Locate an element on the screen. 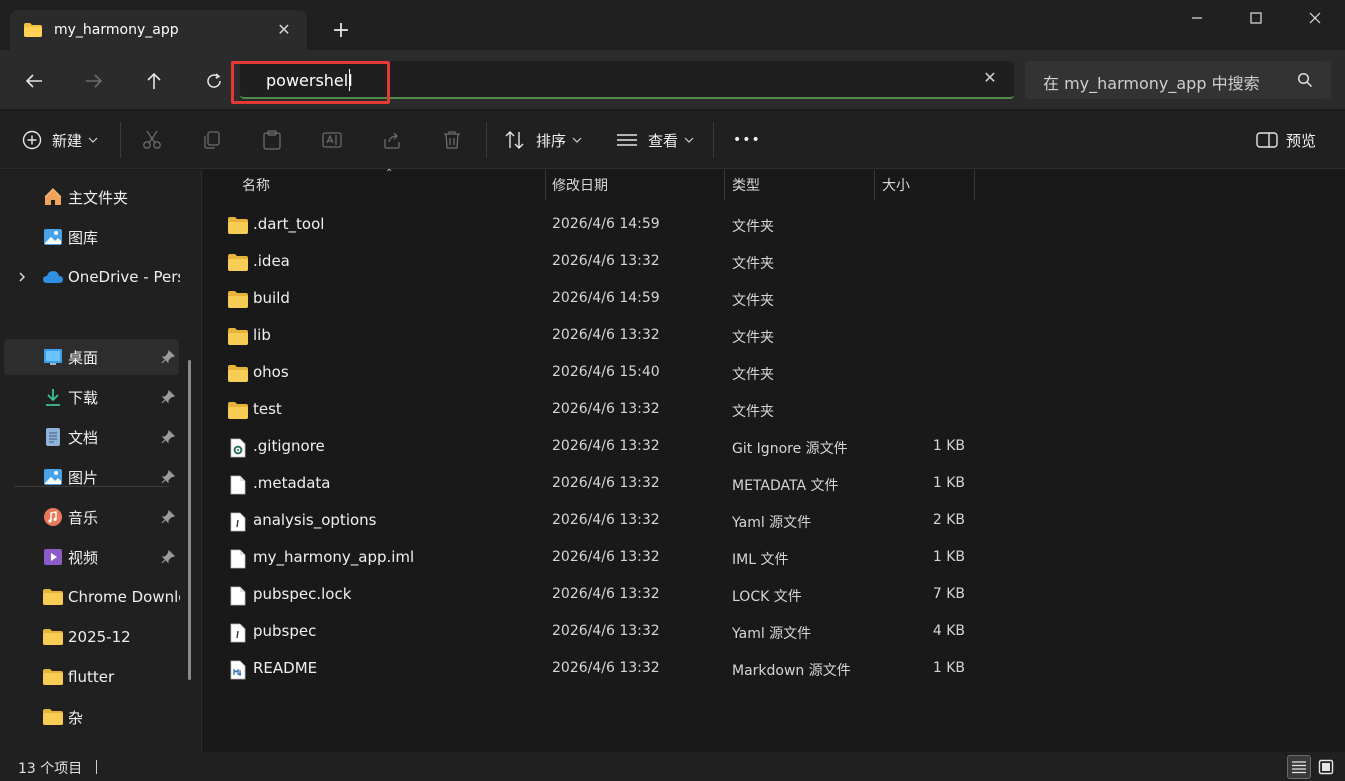  sidebar-item-misc: 杂 is located at coordinates (91, 717).